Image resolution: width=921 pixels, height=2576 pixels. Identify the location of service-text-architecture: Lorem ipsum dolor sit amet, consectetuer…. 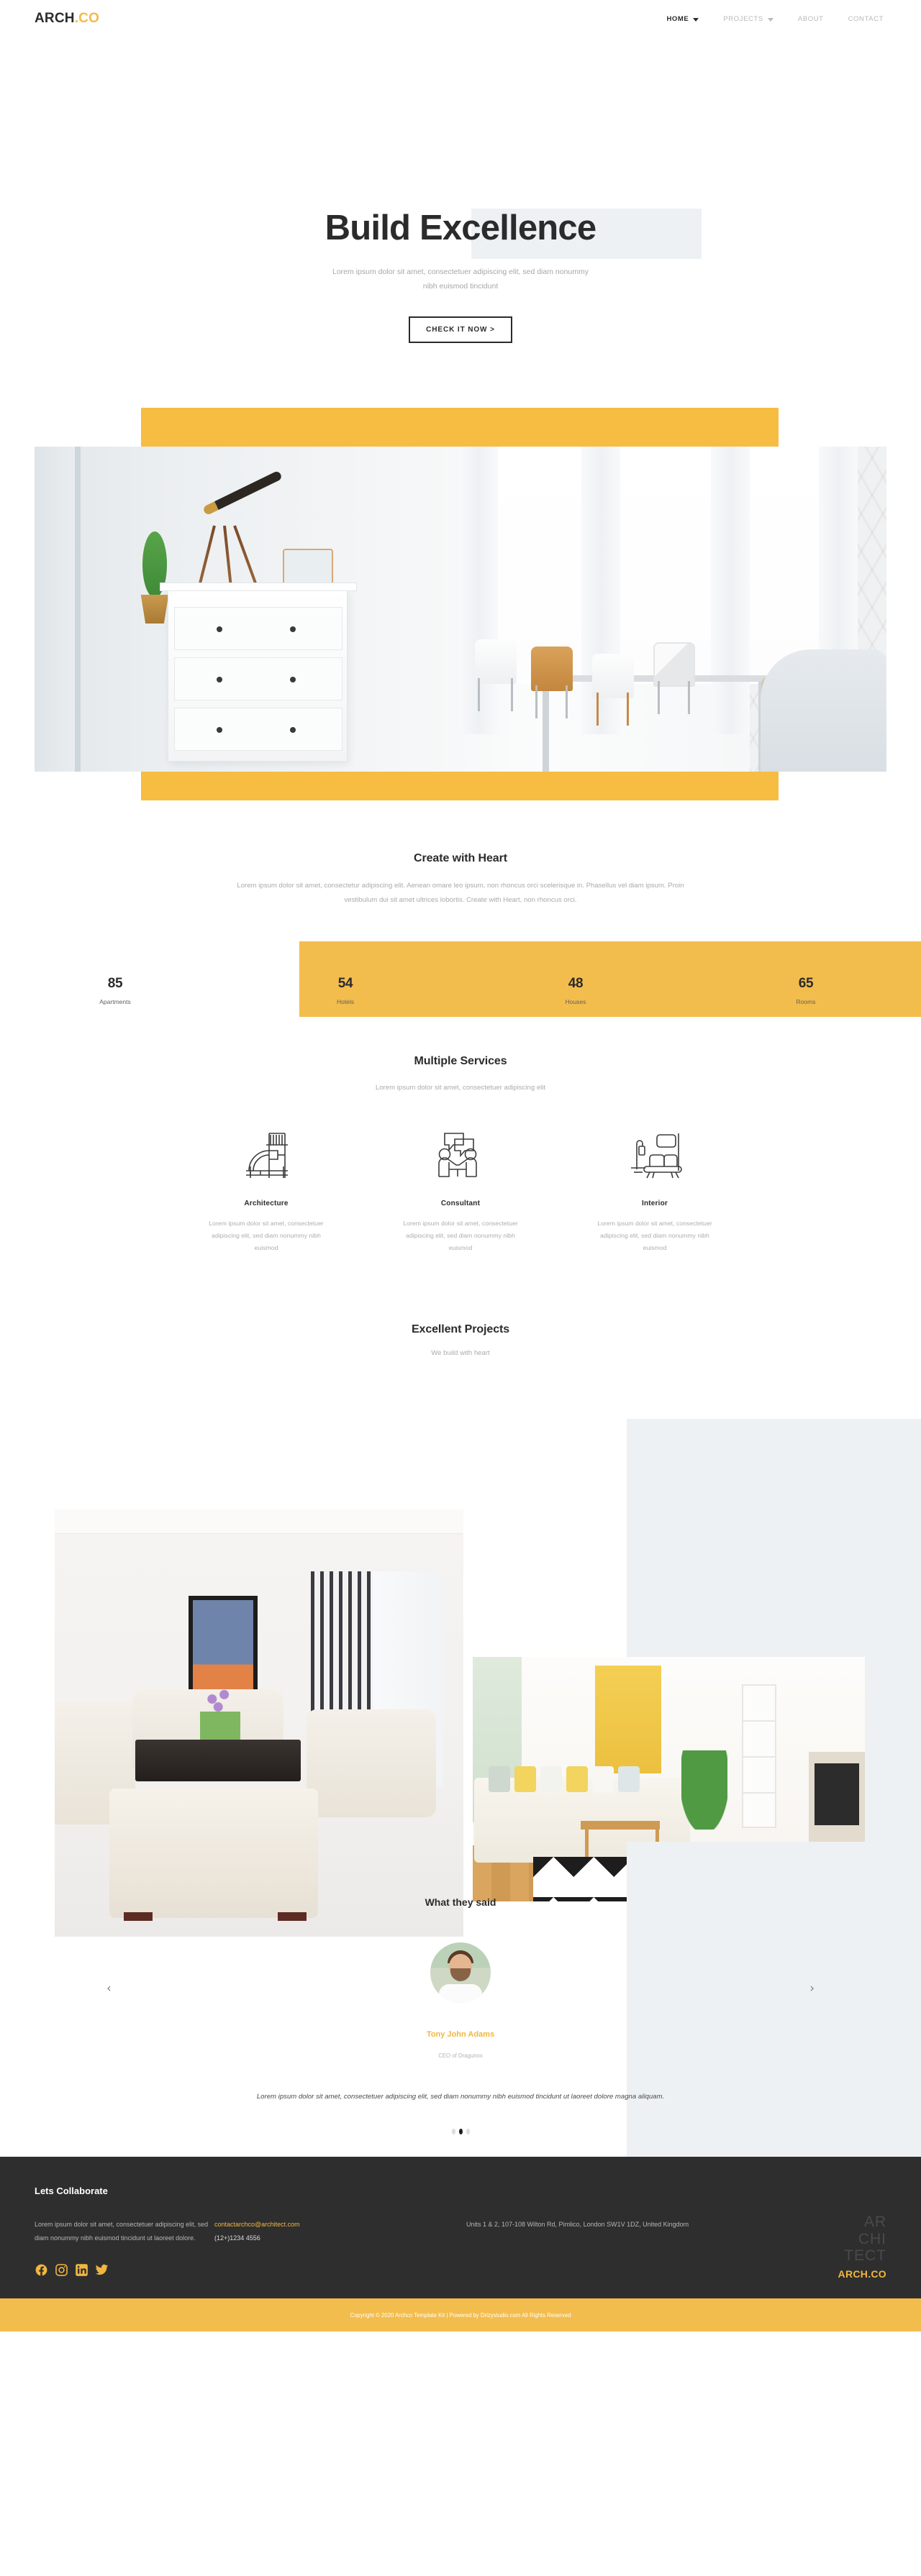
(266, 1236).